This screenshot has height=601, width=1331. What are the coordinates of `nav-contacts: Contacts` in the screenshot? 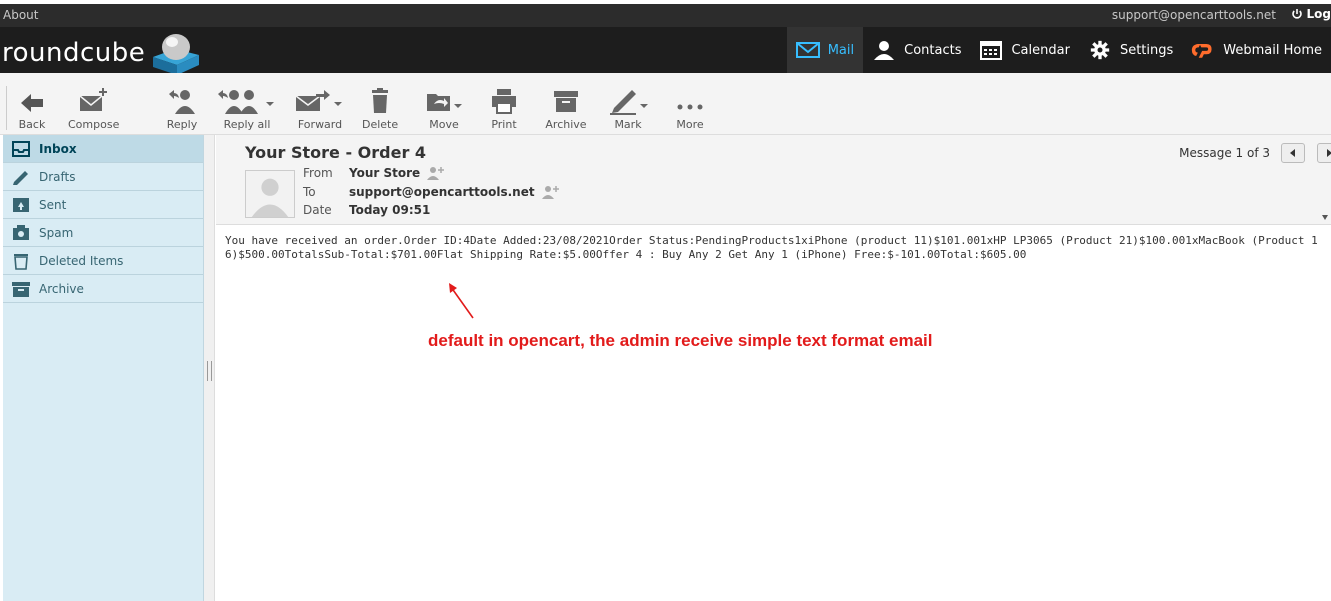 It's located at (916, 50).